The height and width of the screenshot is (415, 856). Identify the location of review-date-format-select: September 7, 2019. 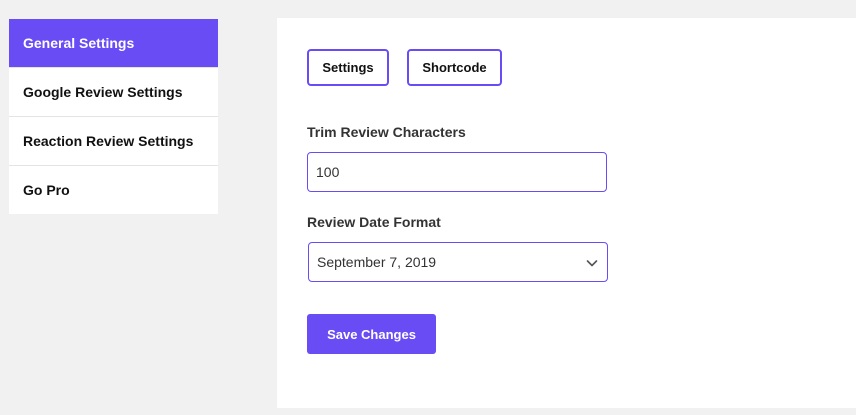
(458, 262).